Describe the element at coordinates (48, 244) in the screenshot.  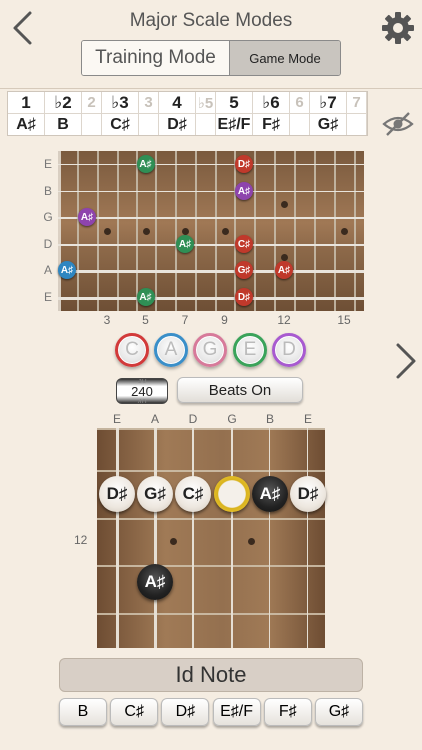
I see `string-label: D` at that location.